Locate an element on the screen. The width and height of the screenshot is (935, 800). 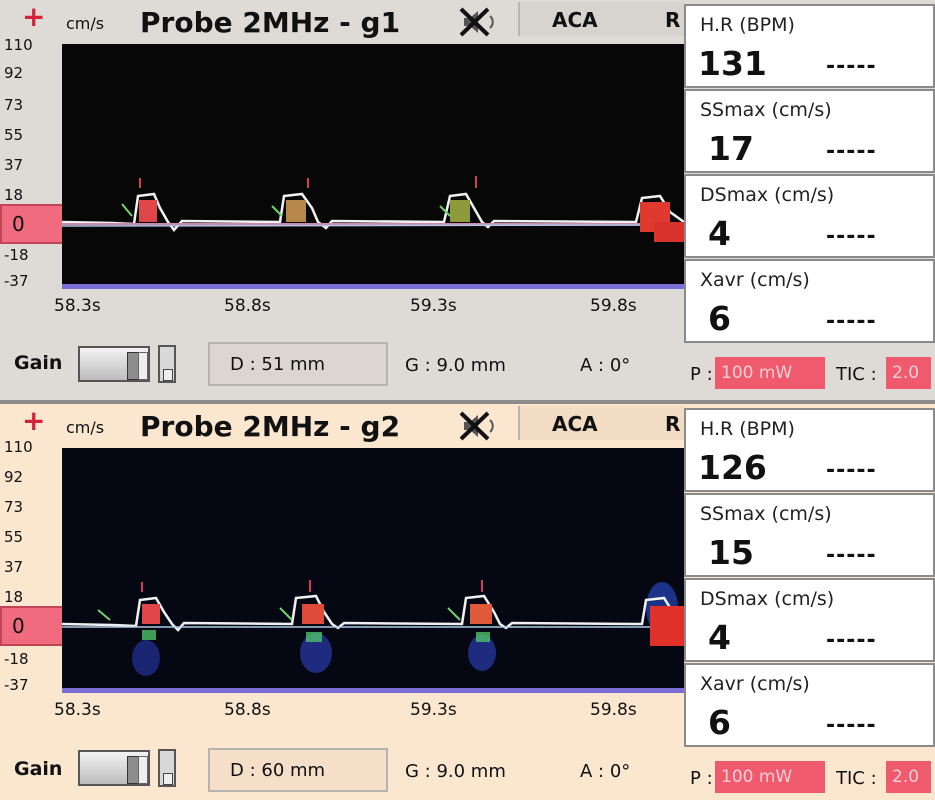
panel-header: + cm/s Probe 2MHz - g1 ACA R is located at coordinates (342, 22).